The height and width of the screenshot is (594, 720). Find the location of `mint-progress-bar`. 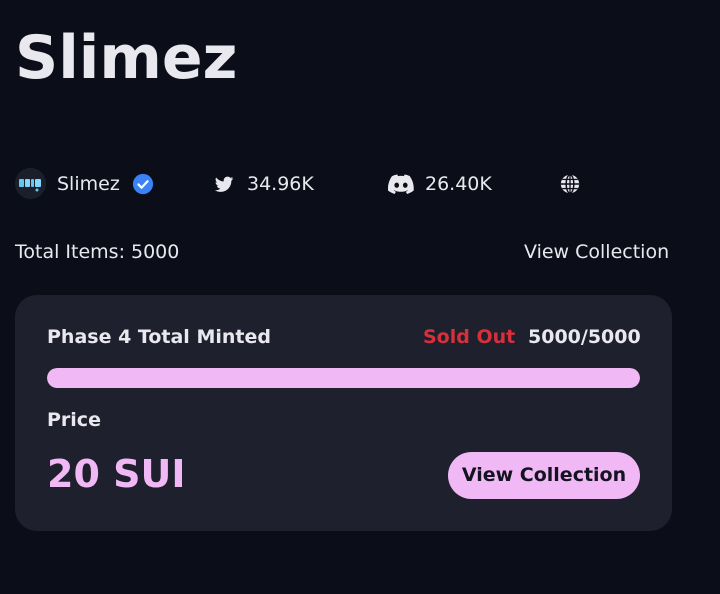

mint-progress-bar is located at coordinates (343, 378).